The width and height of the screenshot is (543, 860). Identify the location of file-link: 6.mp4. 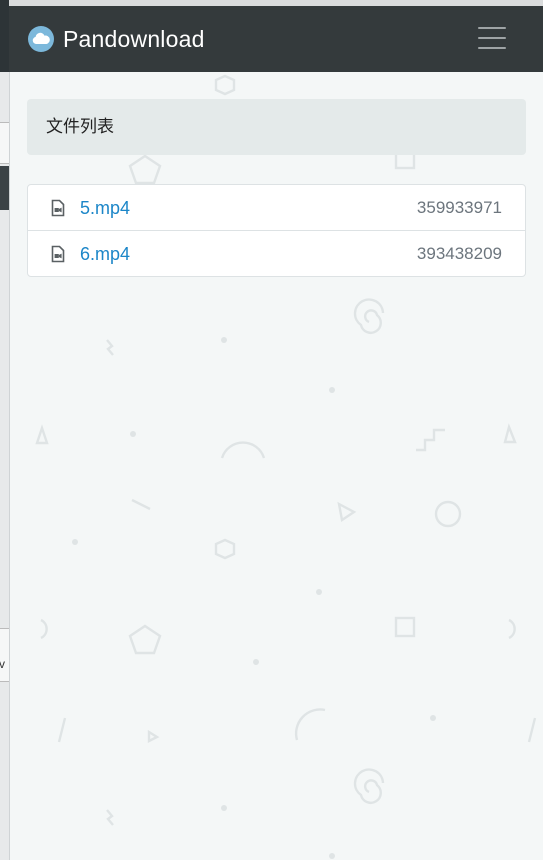
(105, 254).